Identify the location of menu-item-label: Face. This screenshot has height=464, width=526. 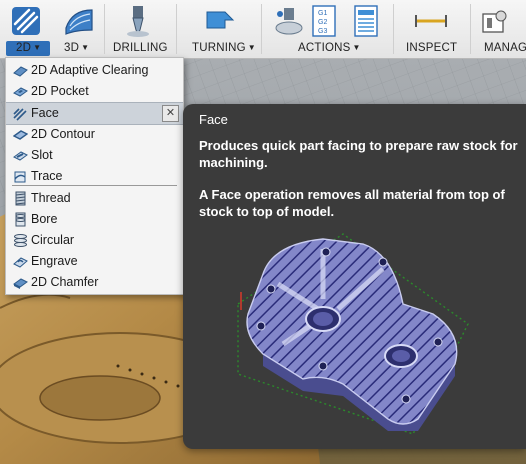
(45, 113).